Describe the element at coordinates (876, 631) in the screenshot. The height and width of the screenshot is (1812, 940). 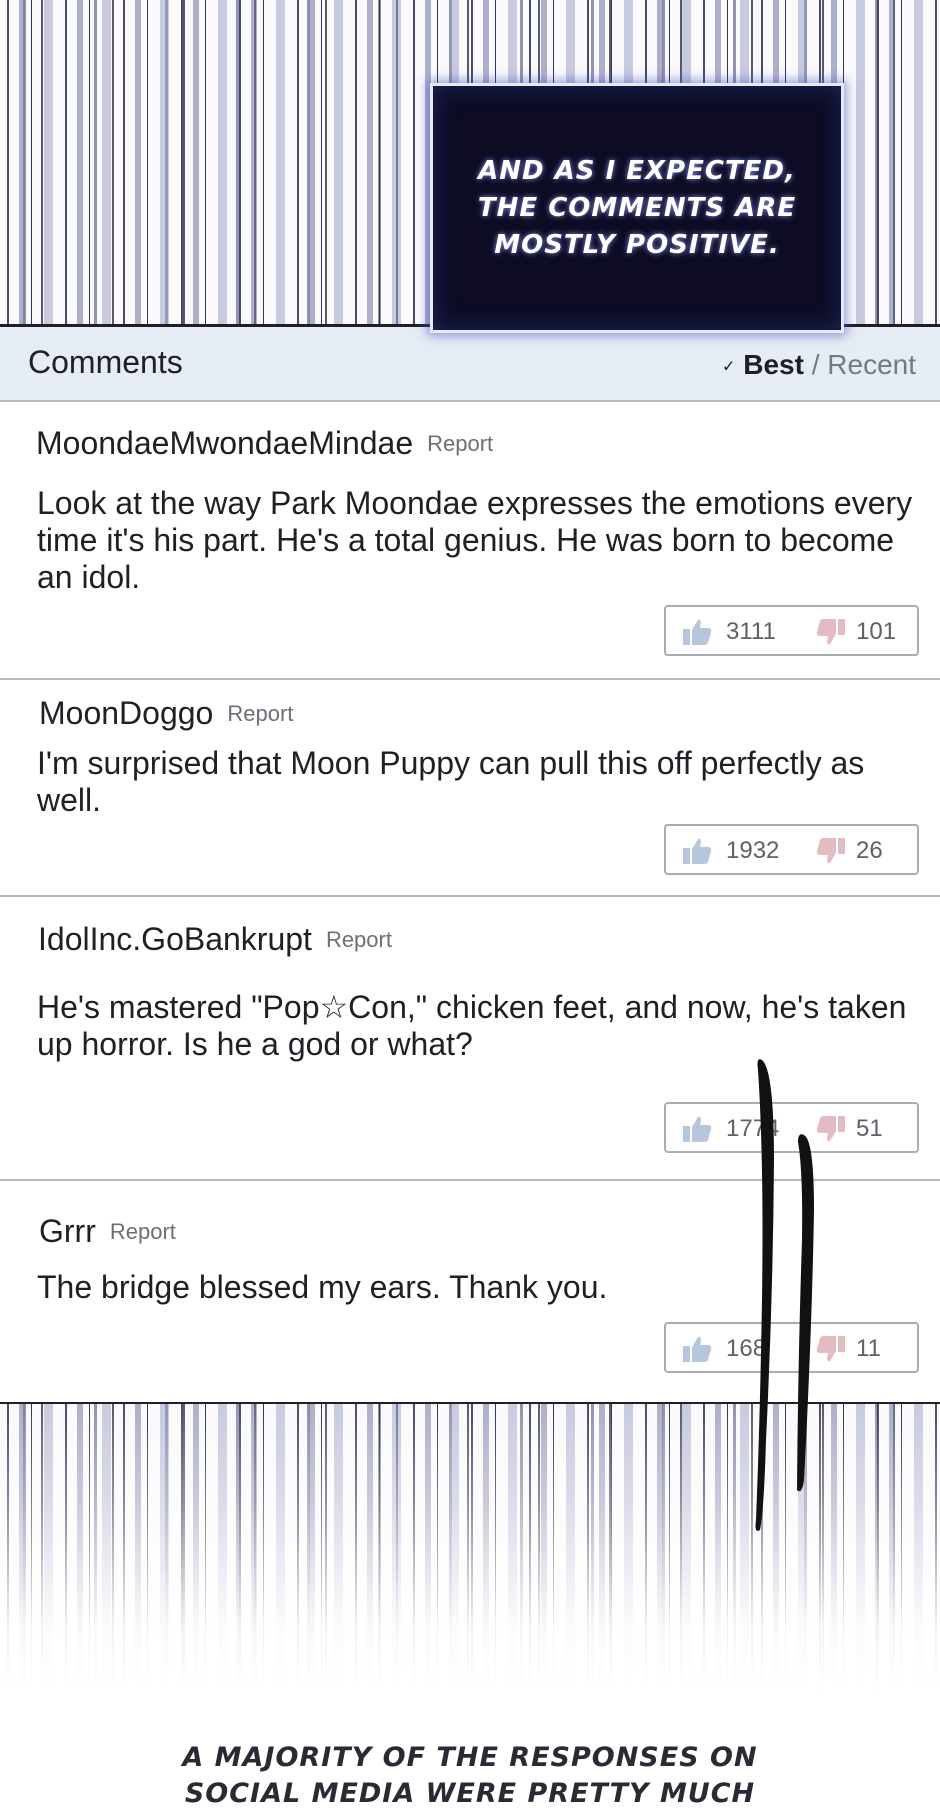
I see `dislike-count: 101` at that location.